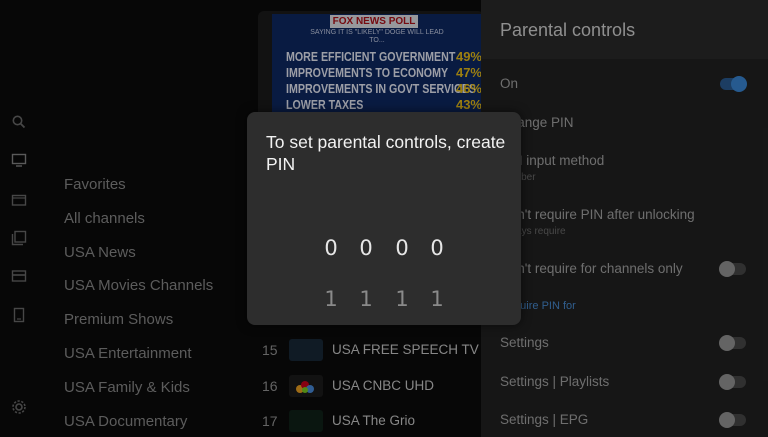  Describe the element at coordinates (386, 153) in the screenshot. I see `dialog-title: To set parental controls, create PIN` at that location.